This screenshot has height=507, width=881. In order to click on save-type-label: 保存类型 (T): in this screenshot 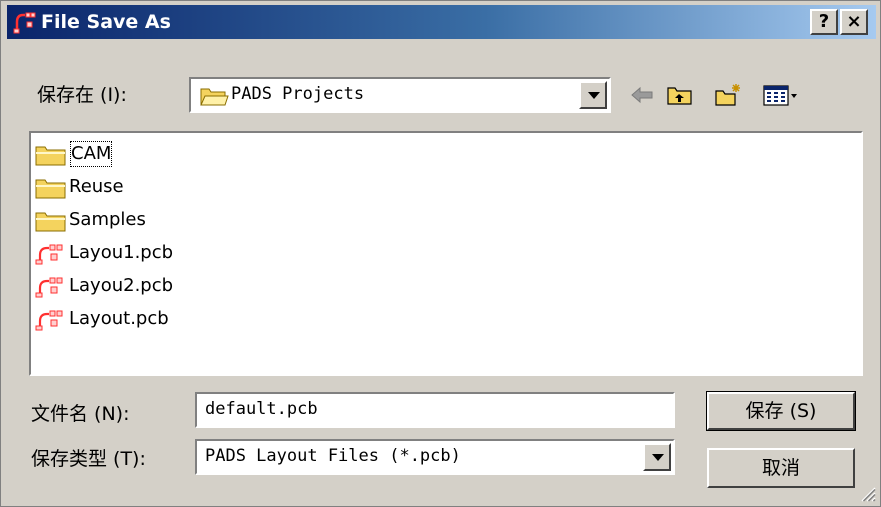, I will do `click(88, 459)`.